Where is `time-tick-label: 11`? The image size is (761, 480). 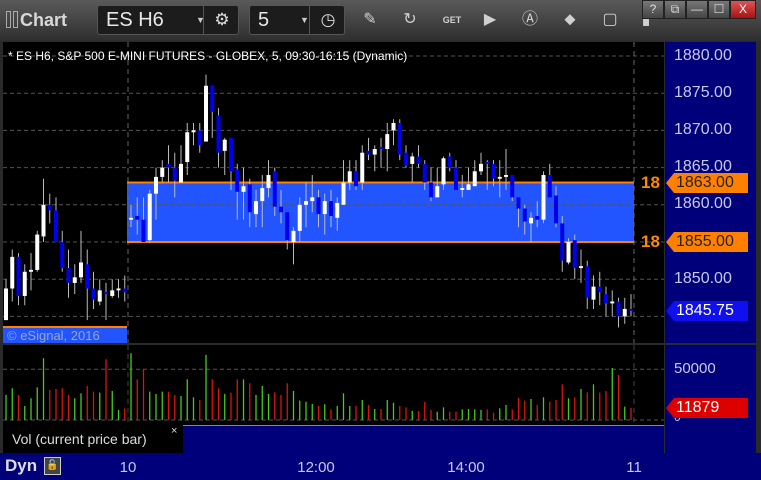
time-tick-label: 11 is located at coordinates (634, 467).